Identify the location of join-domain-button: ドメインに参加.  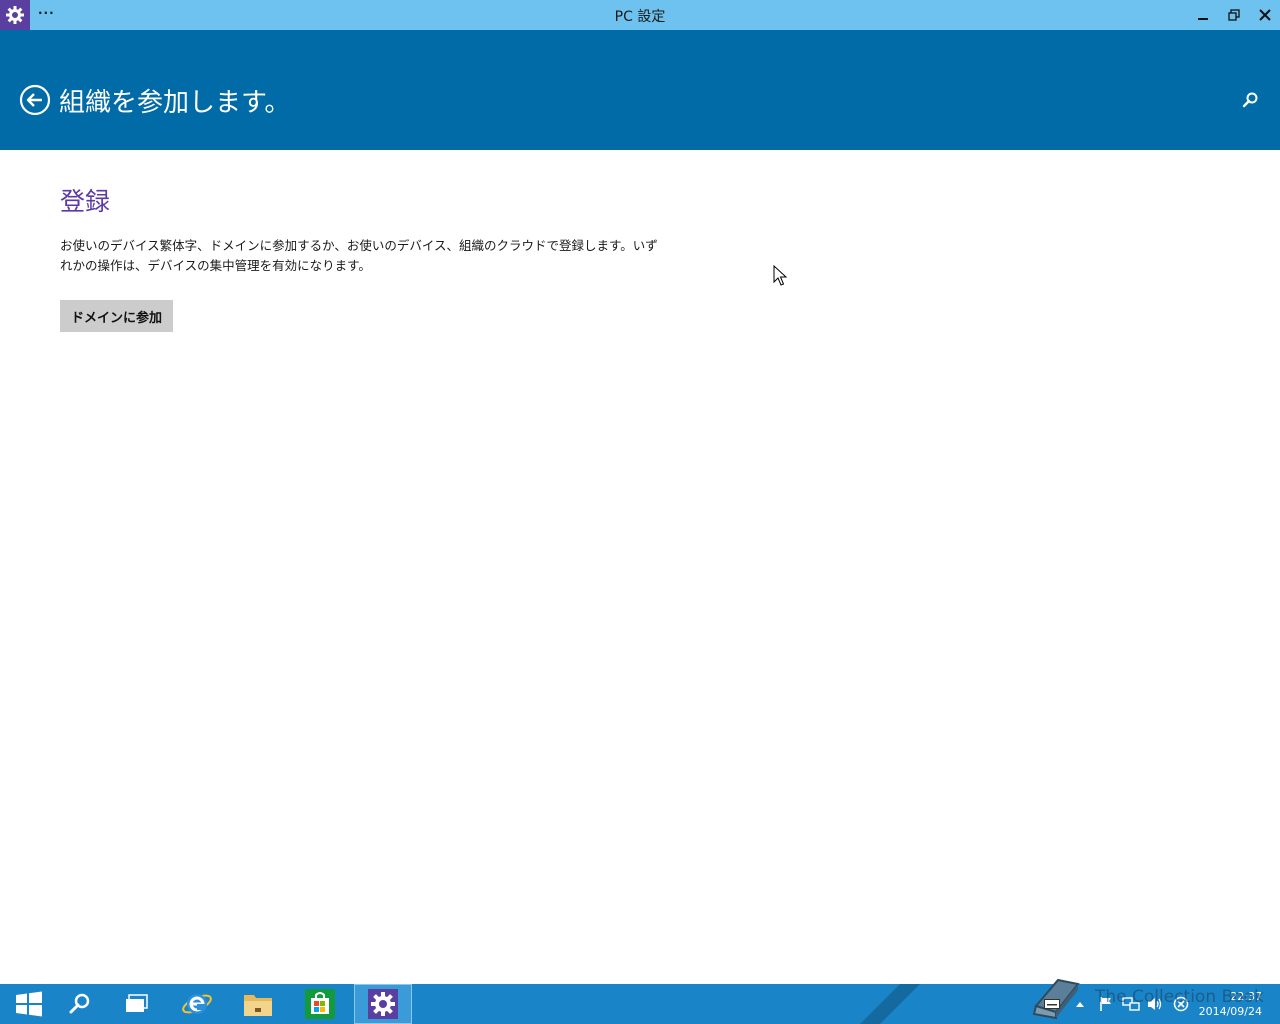
(116, 316).